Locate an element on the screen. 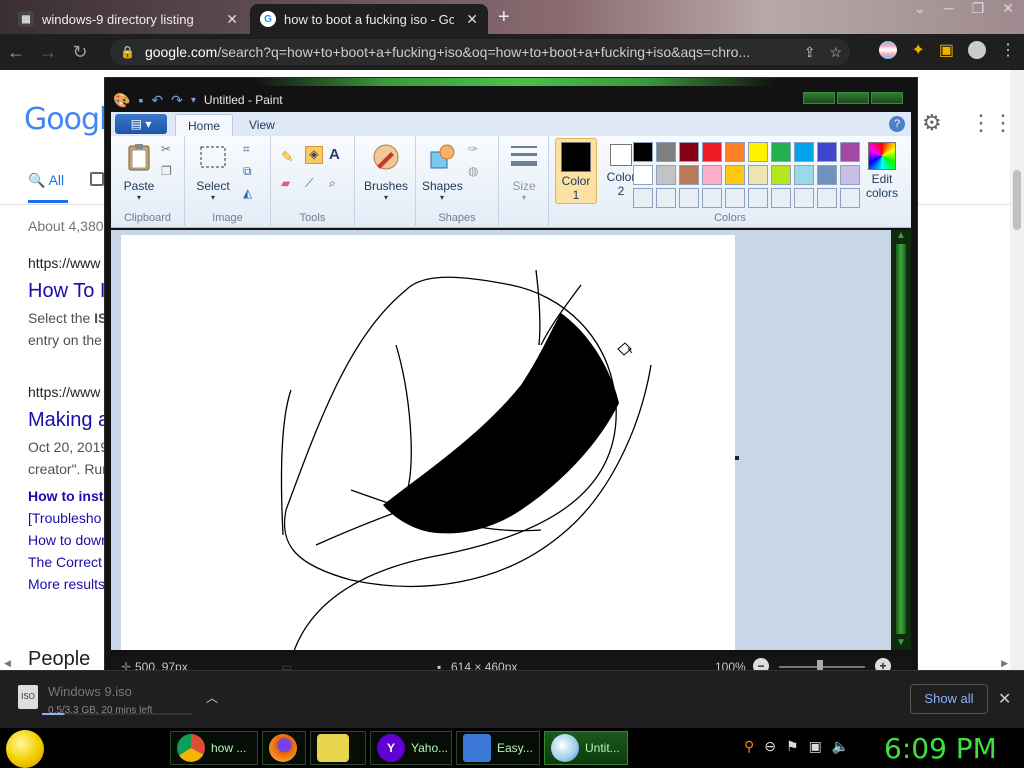 This screenshot has height=768, width=1024. search-icon: ⚲ is located at coordinates (749, 746).